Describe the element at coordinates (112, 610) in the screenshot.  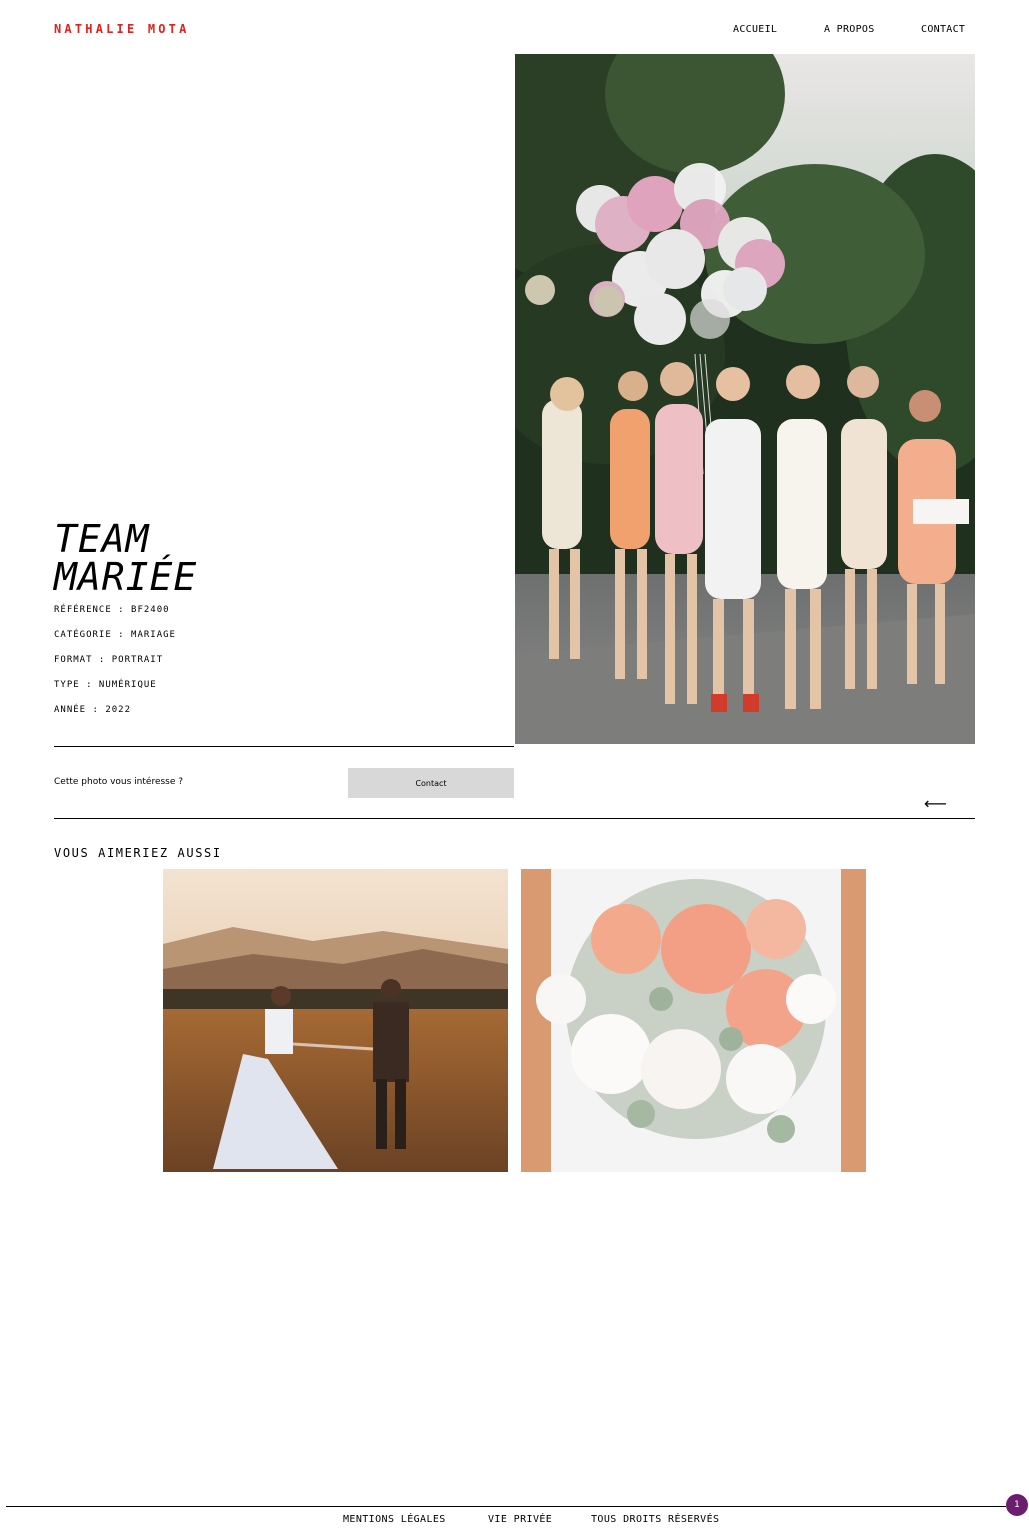
I see `meta-reference: RÉFÉRENCE : BF2400` at that location.